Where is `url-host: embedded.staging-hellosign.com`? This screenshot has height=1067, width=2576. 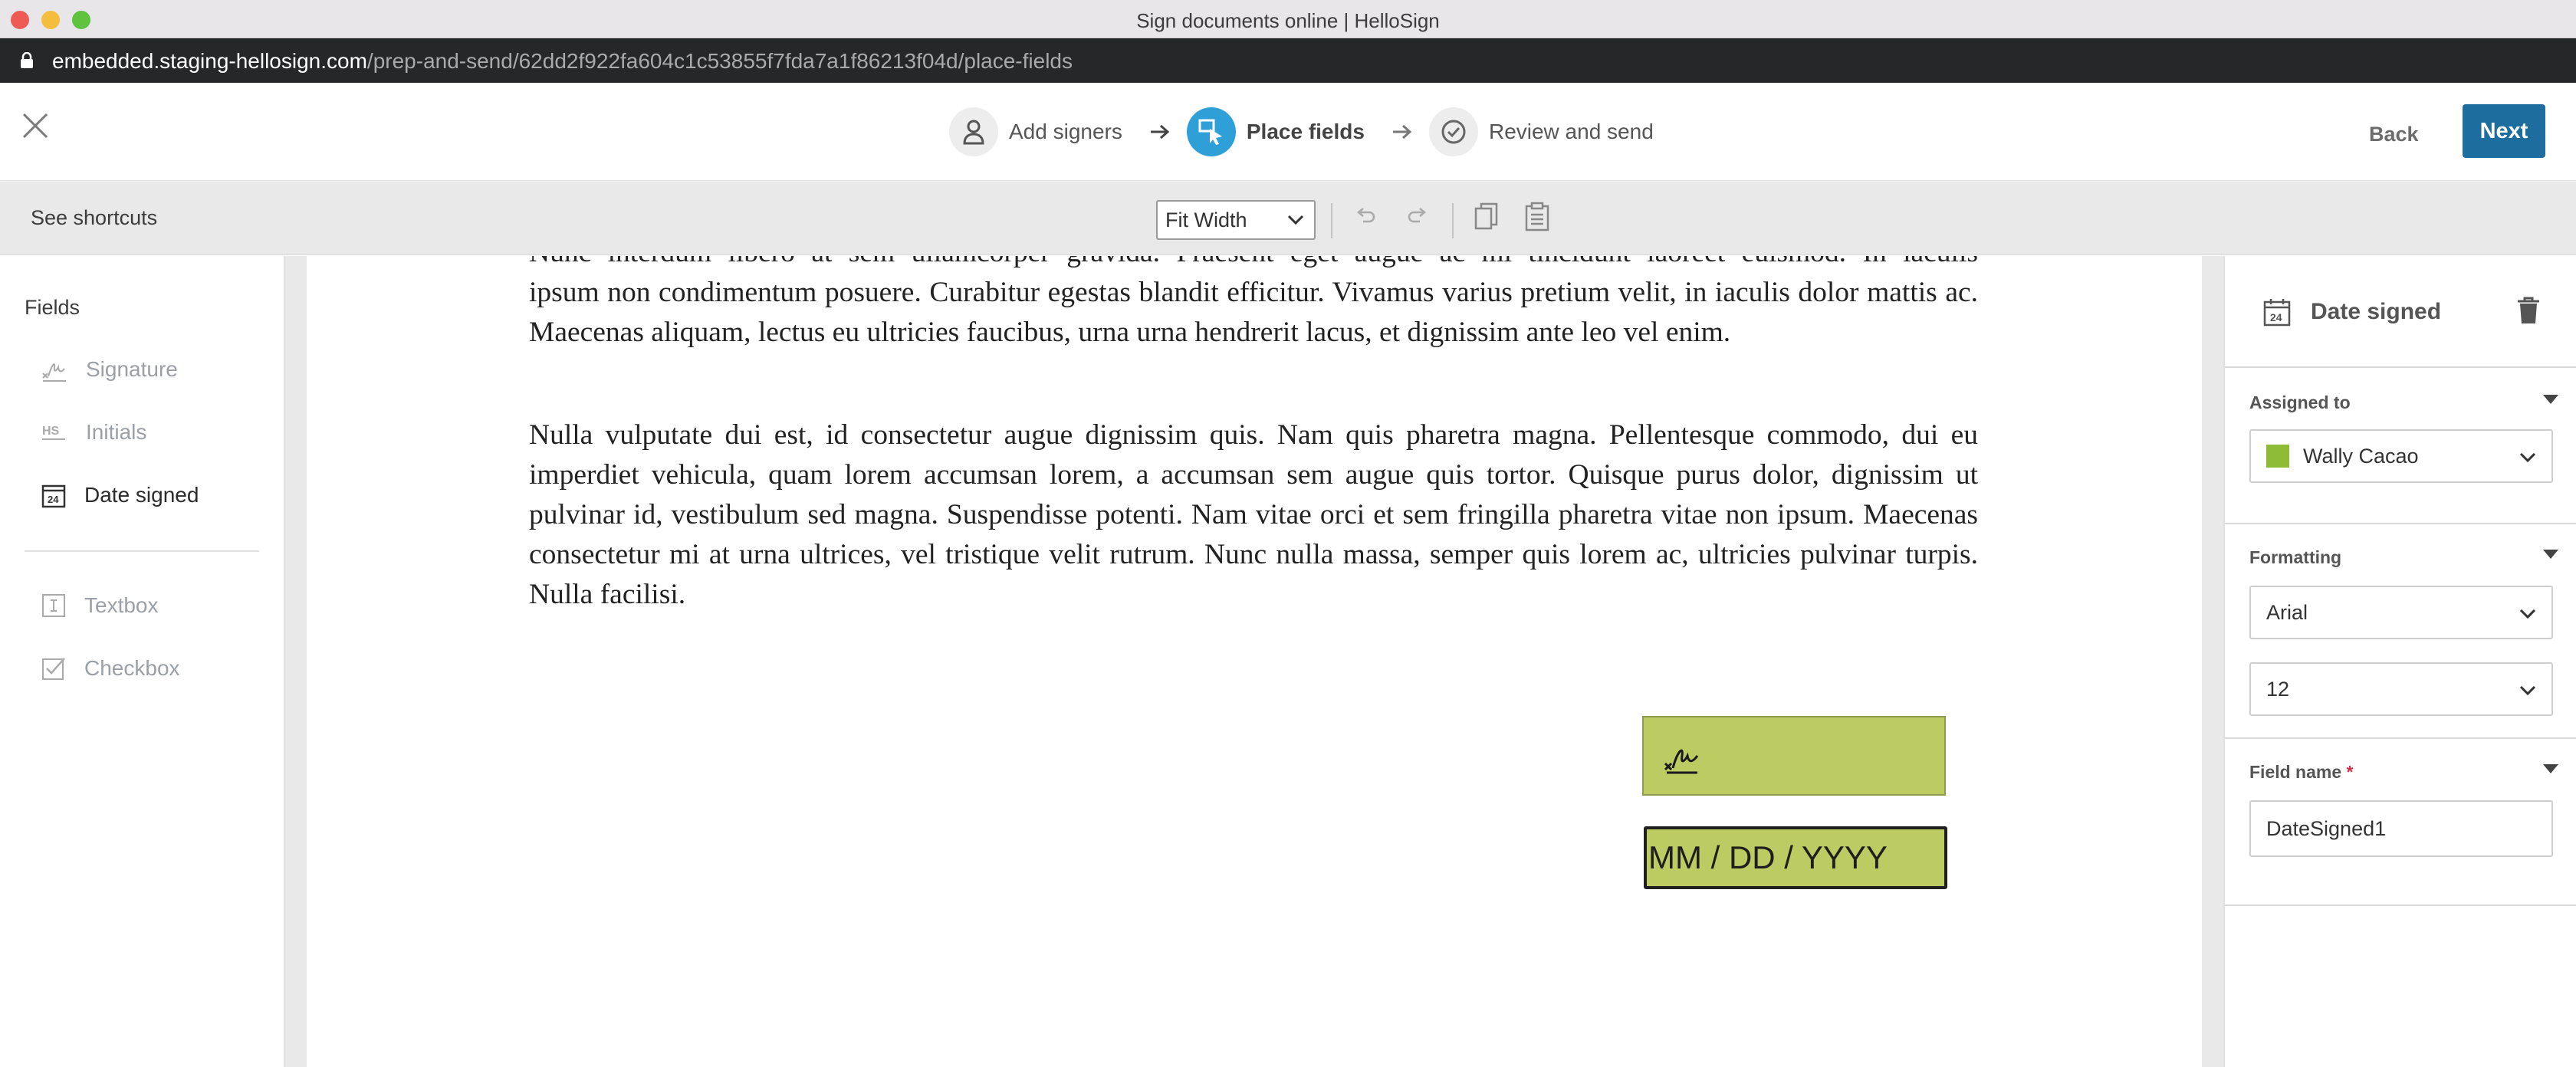 url-host: embedded.staging-hellosign.com is located at coordinates (209, 61).